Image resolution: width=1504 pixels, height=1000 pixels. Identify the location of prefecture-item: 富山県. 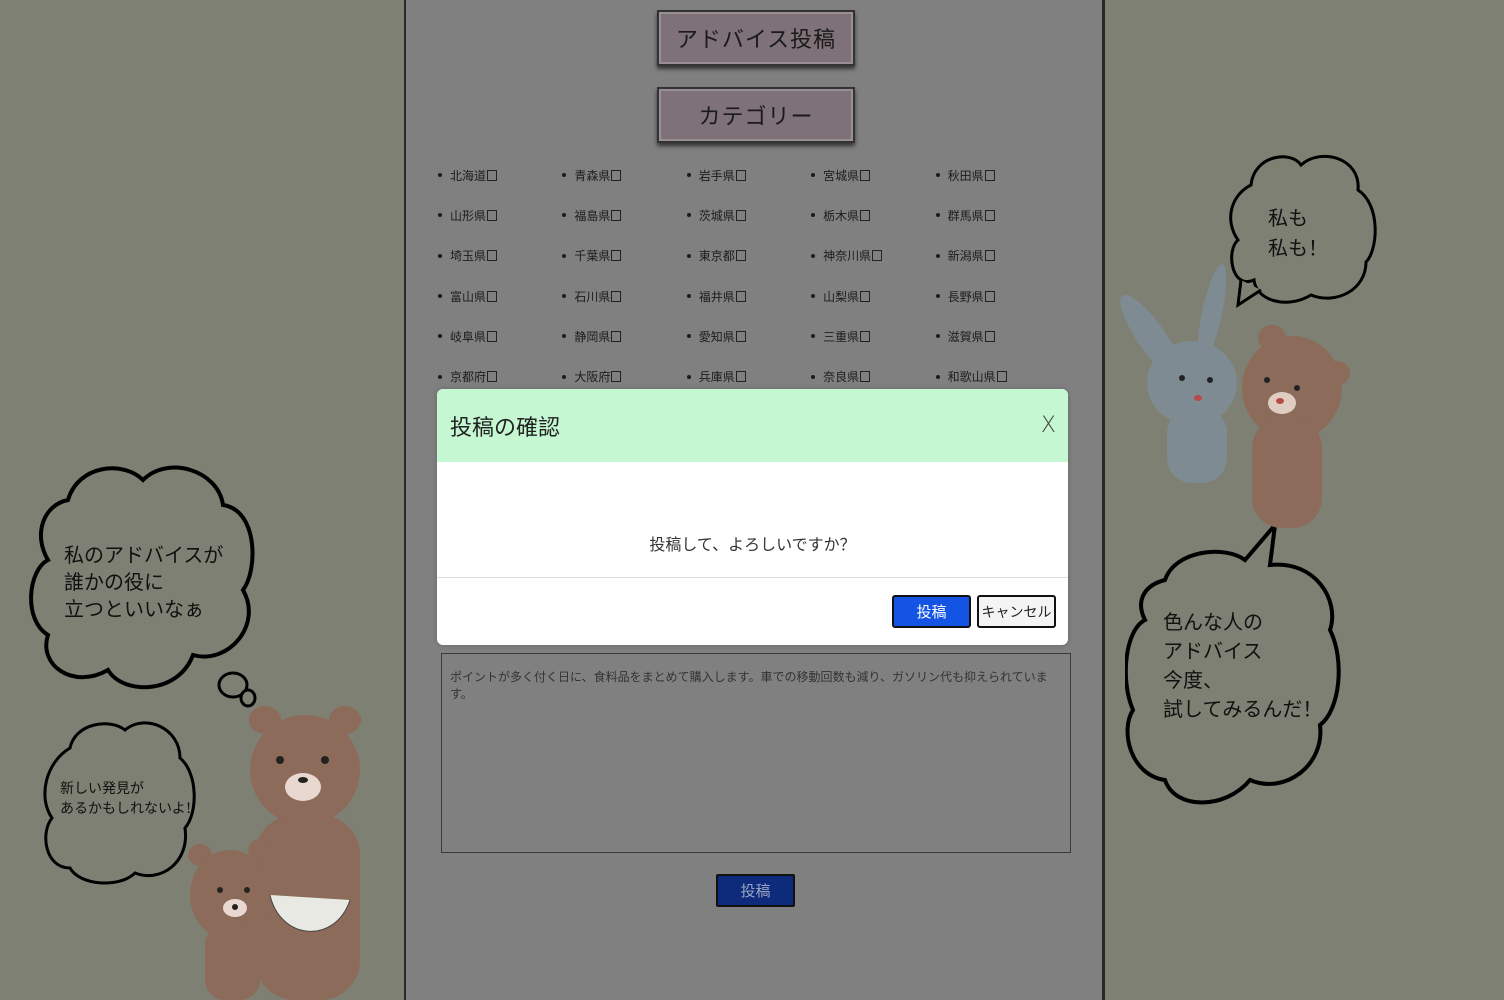
(498, 296).